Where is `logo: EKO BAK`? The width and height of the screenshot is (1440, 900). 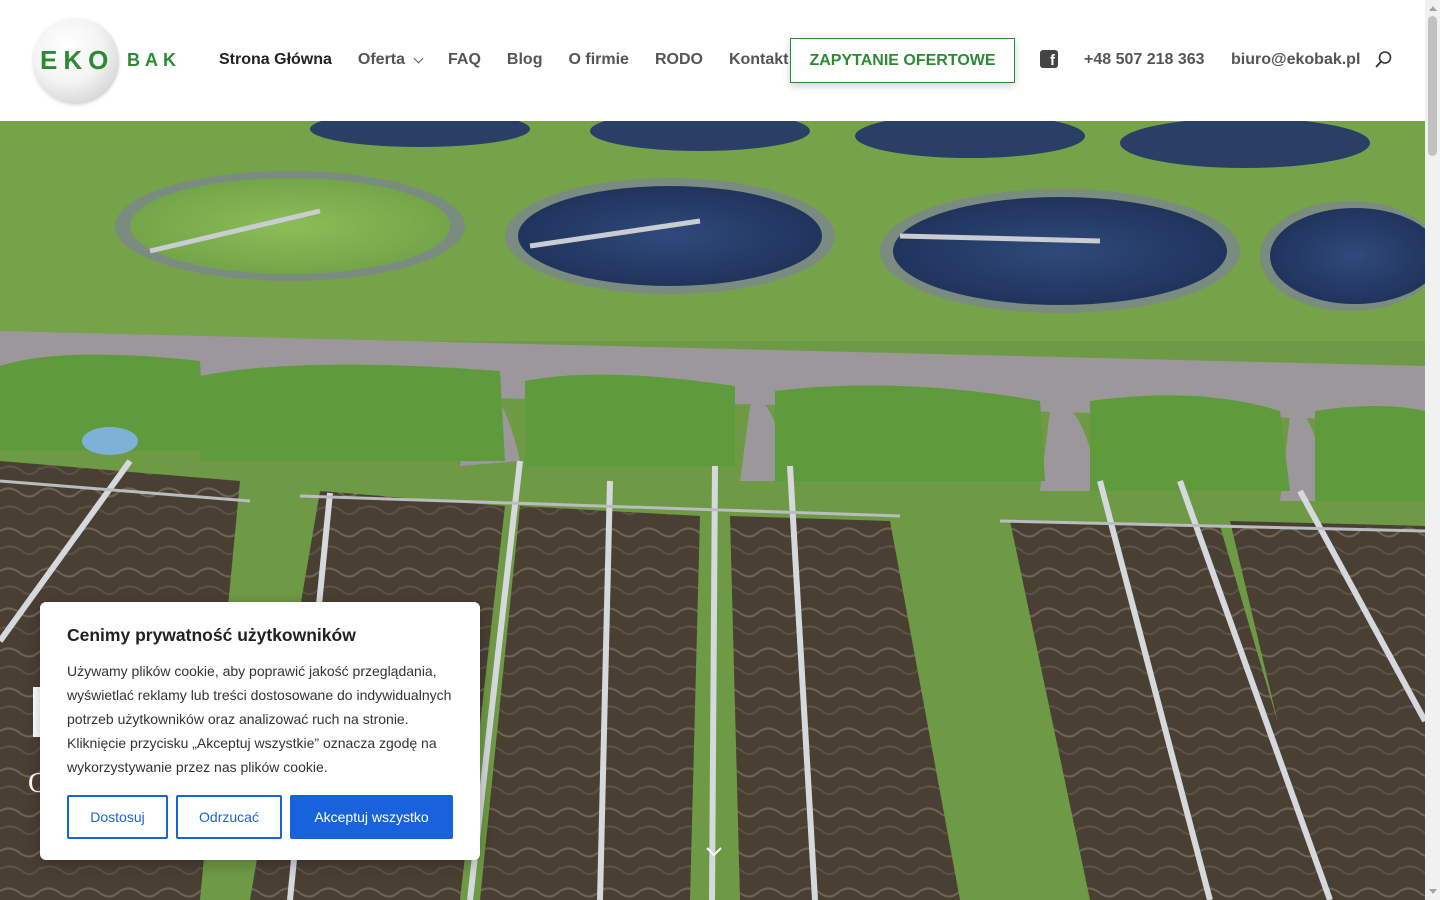
logo: EKO BAK is located at coordinates (113, 61).